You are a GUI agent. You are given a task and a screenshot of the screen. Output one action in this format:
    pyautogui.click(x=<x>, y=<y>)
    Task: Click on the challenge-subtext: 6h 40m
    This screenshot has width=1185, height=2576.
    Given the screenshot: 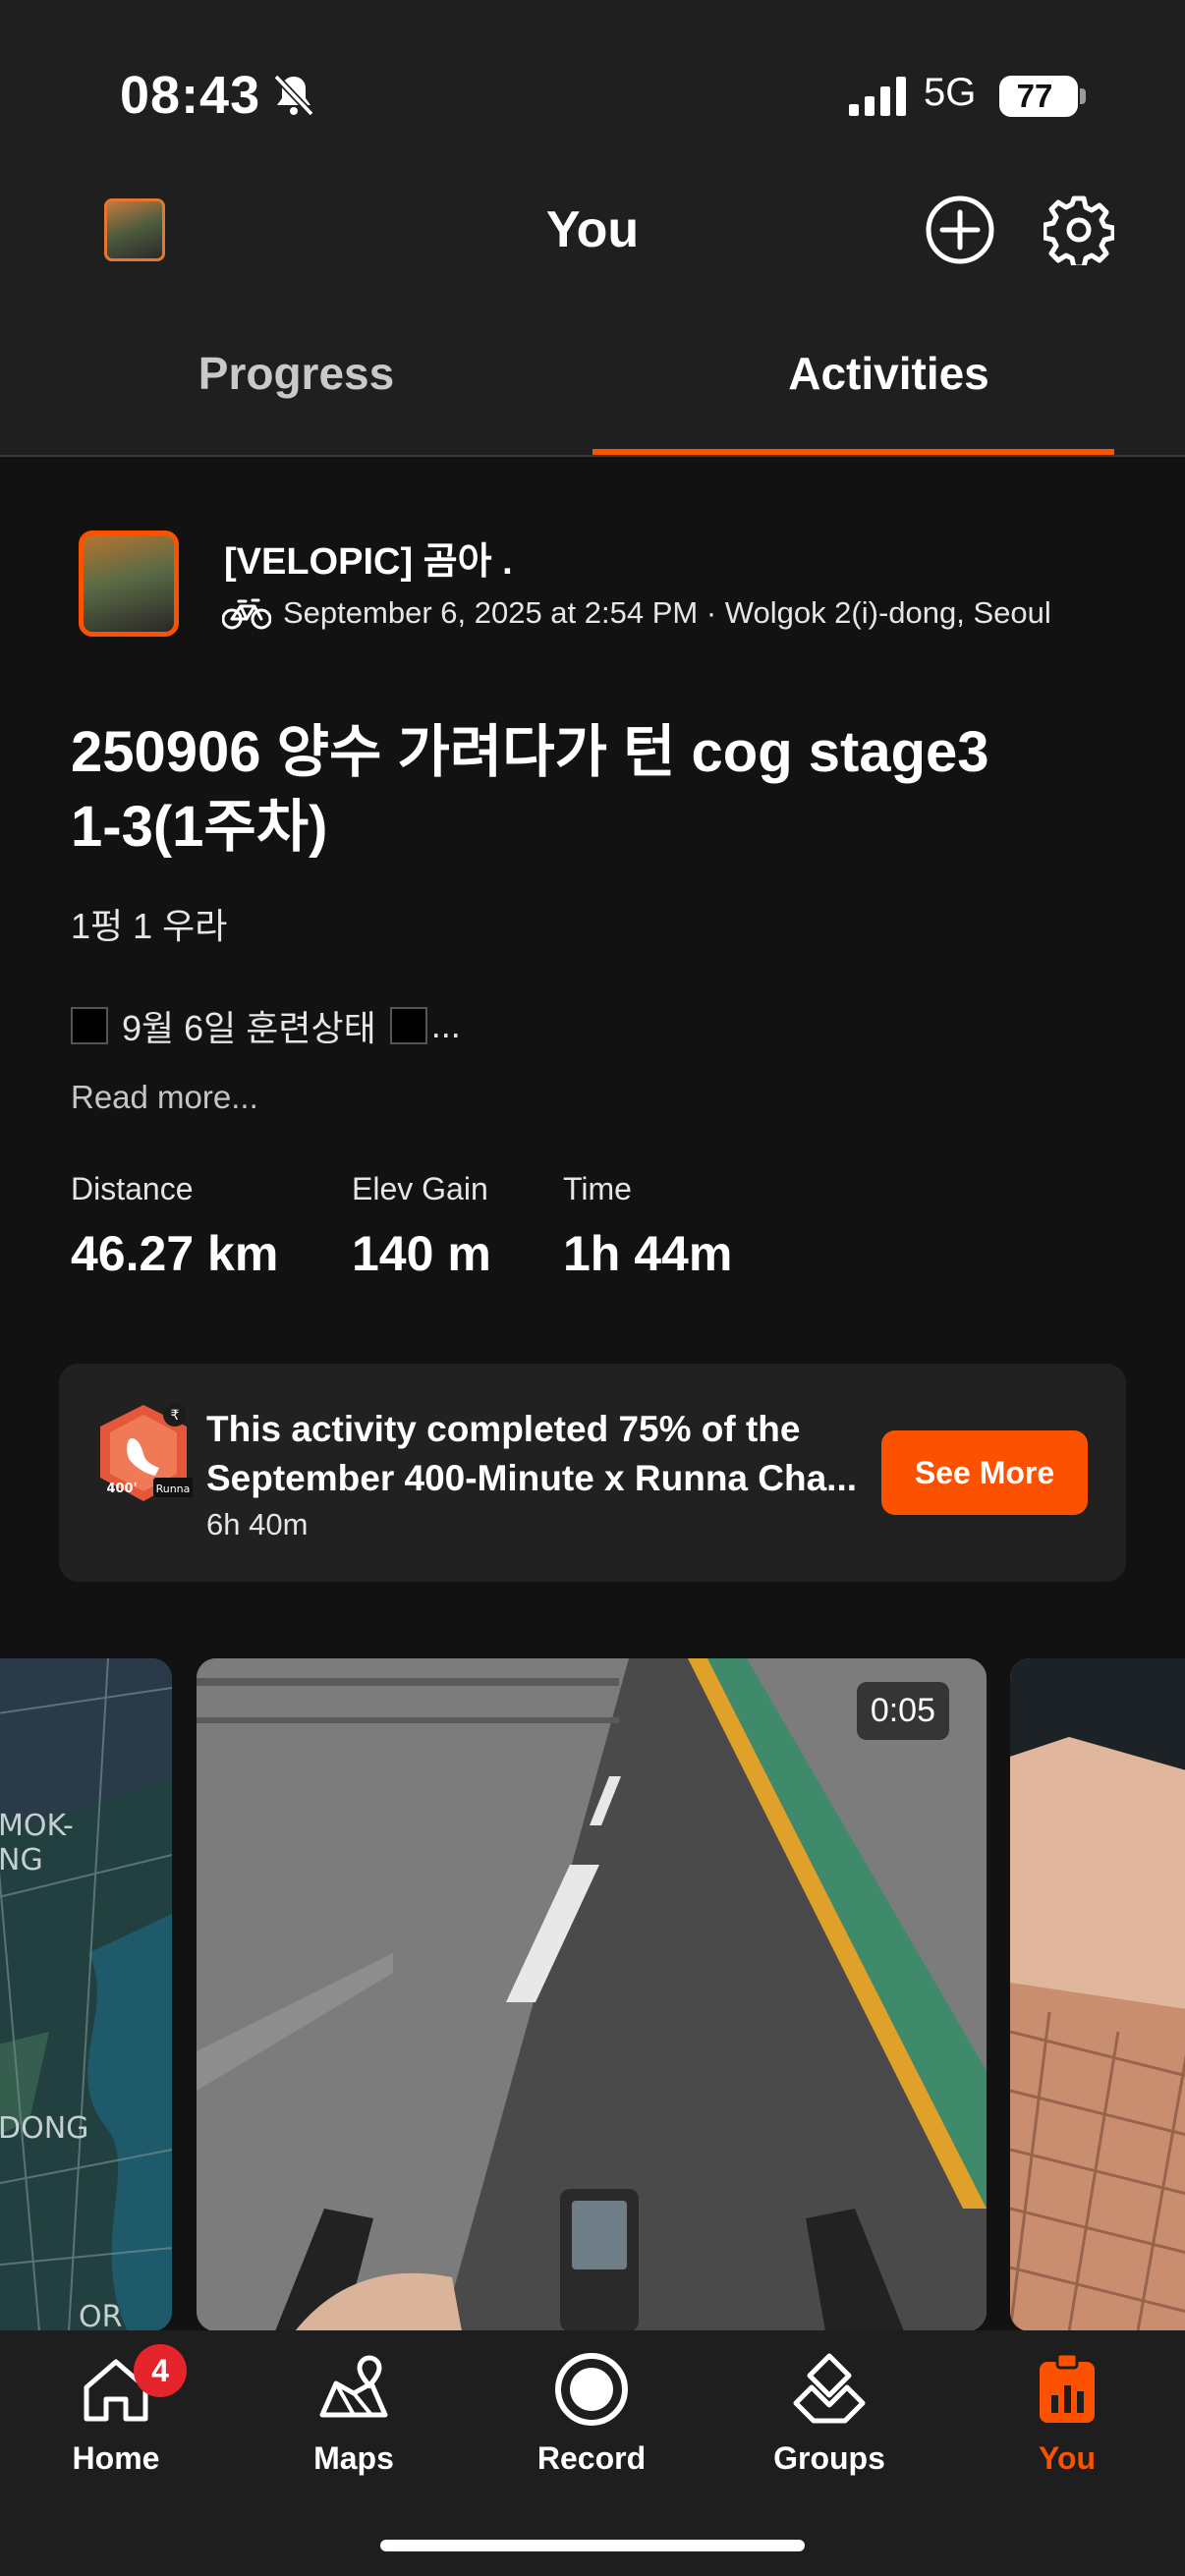 What is the action you would take?
    pyautogui.click(x=257, y=1524)
    